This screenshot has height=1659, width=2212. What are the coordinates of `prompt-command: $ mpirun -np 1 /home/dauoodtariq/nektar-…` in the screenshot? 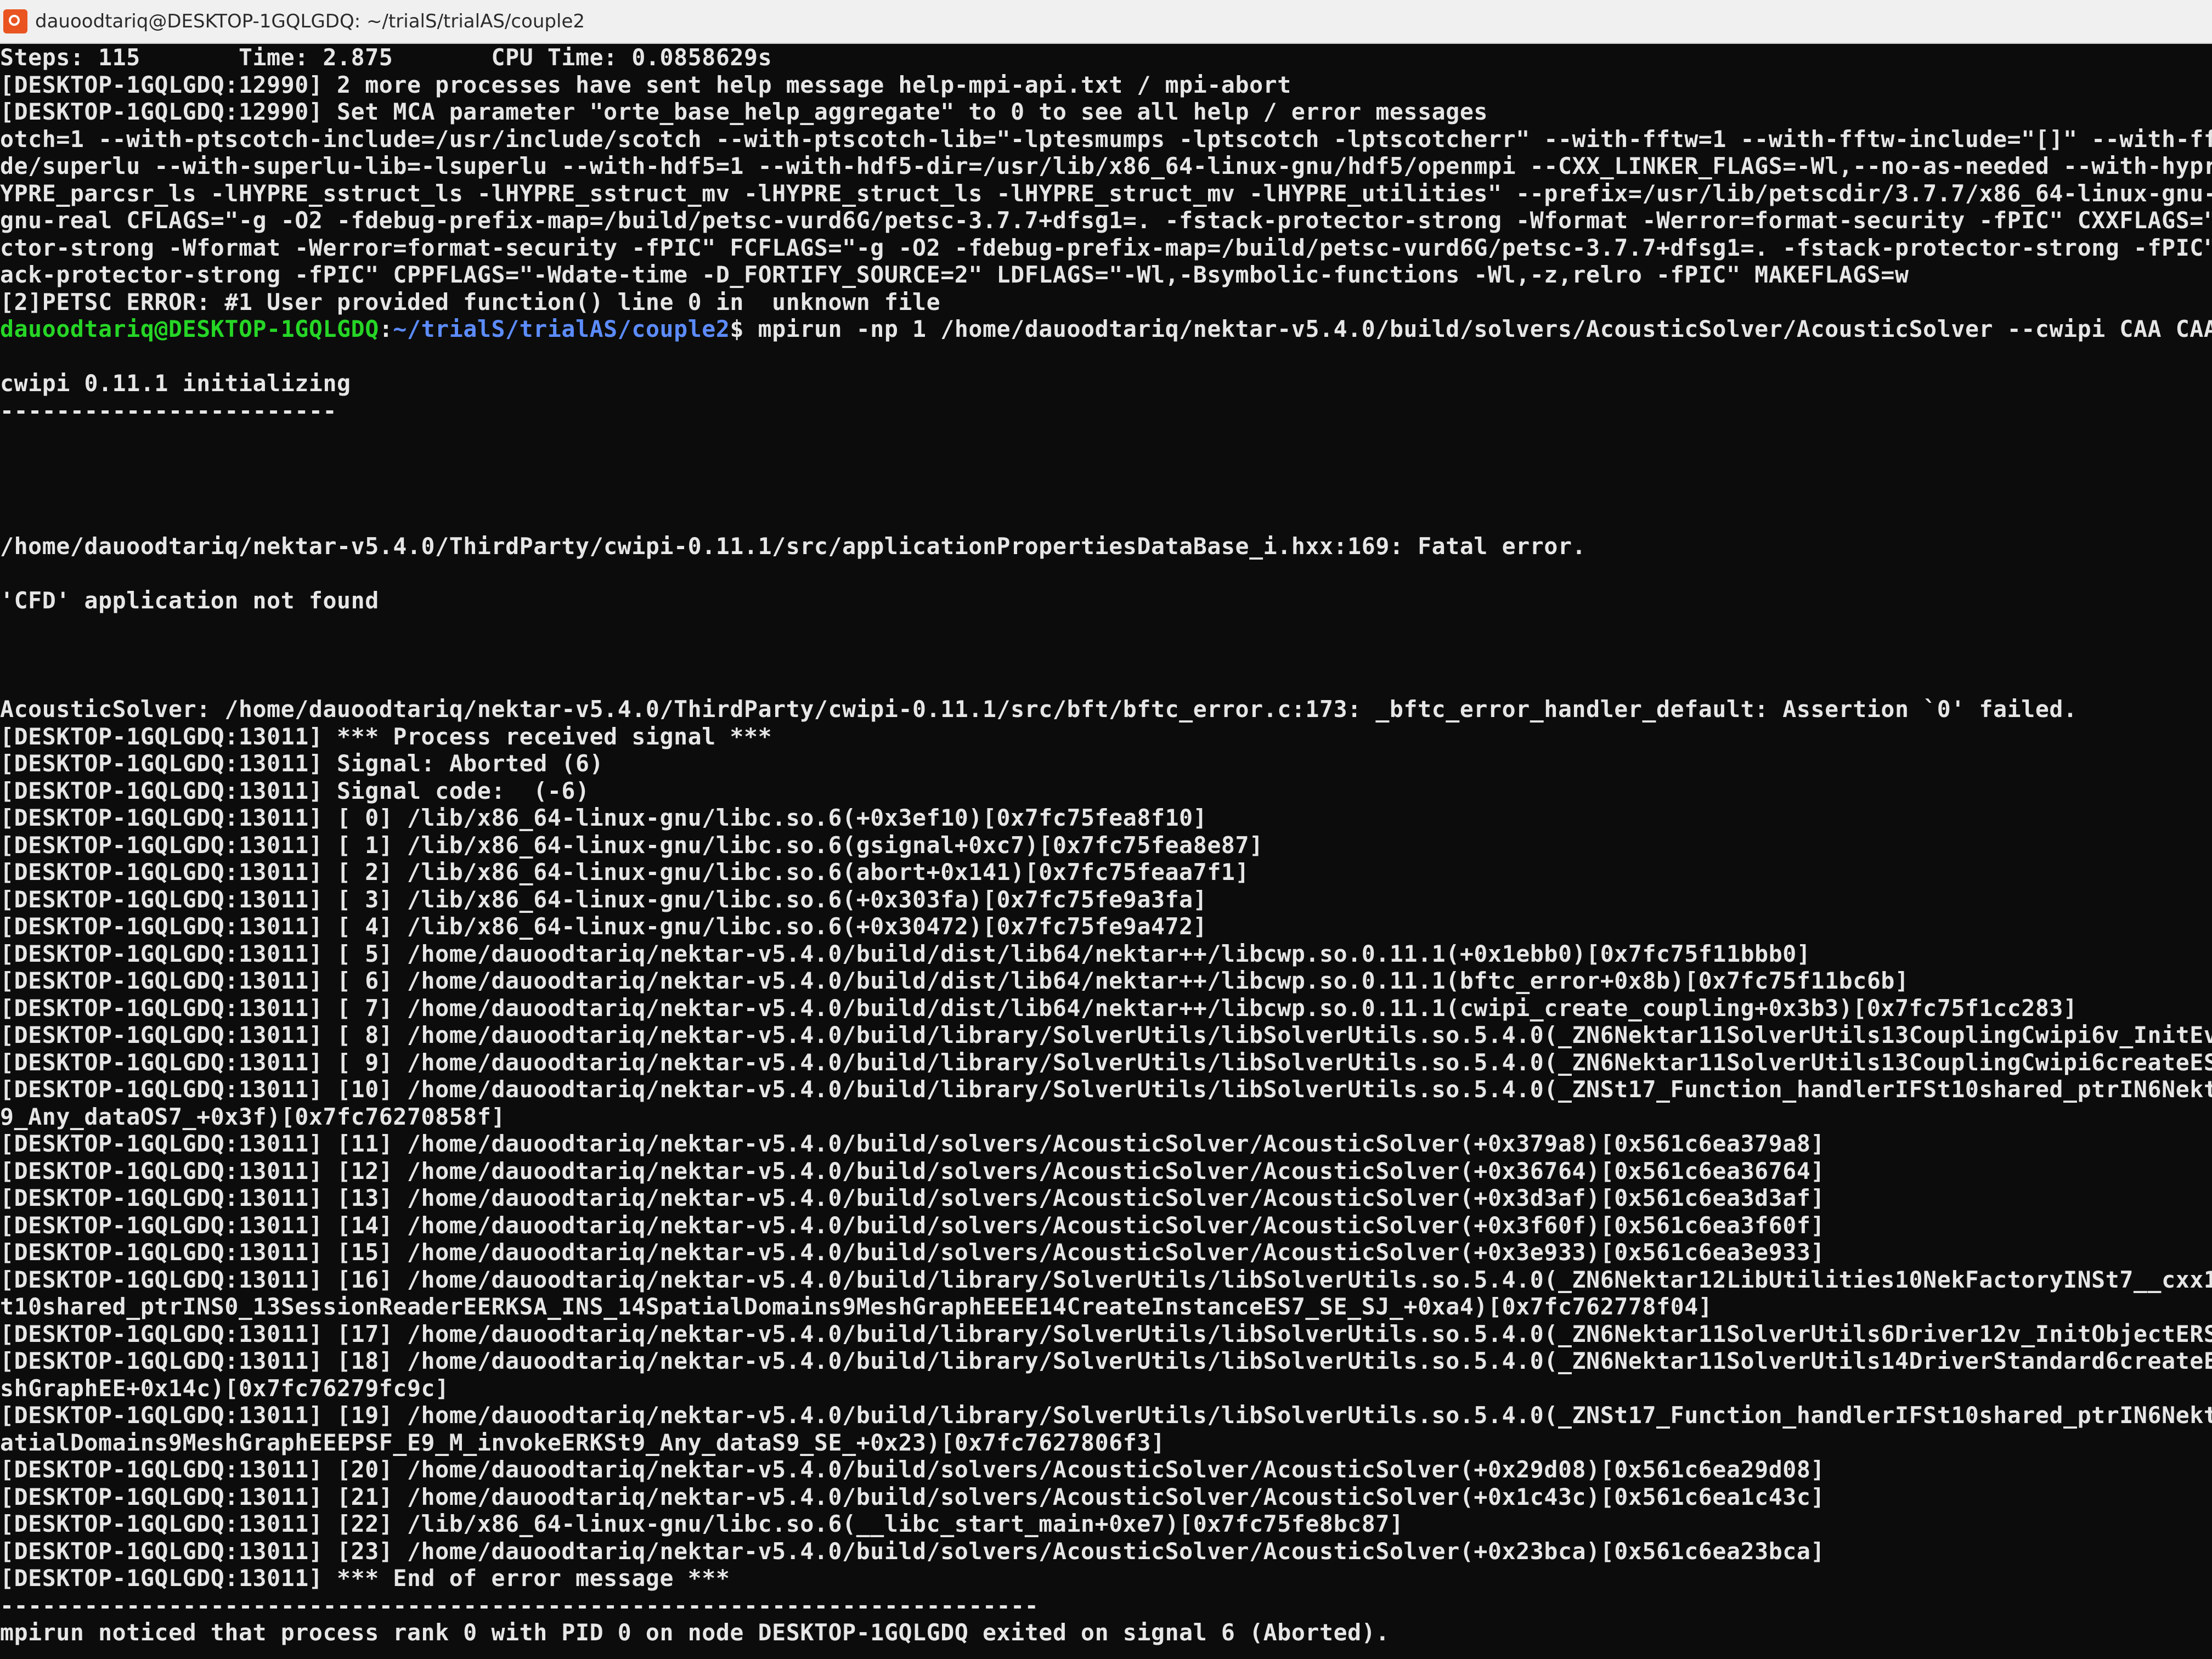 It's located at (1471, 328).